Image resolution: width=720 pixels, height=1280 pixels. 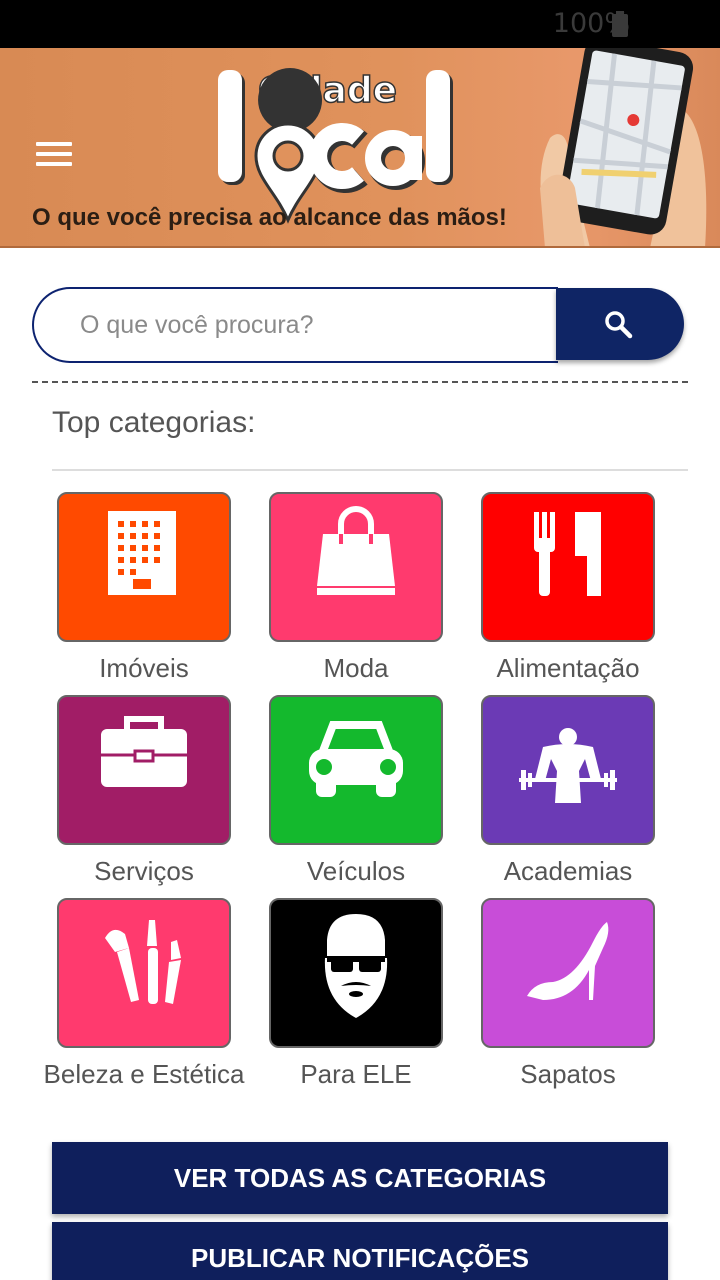 I want to click on building-icon, so click(x=142, y=553).